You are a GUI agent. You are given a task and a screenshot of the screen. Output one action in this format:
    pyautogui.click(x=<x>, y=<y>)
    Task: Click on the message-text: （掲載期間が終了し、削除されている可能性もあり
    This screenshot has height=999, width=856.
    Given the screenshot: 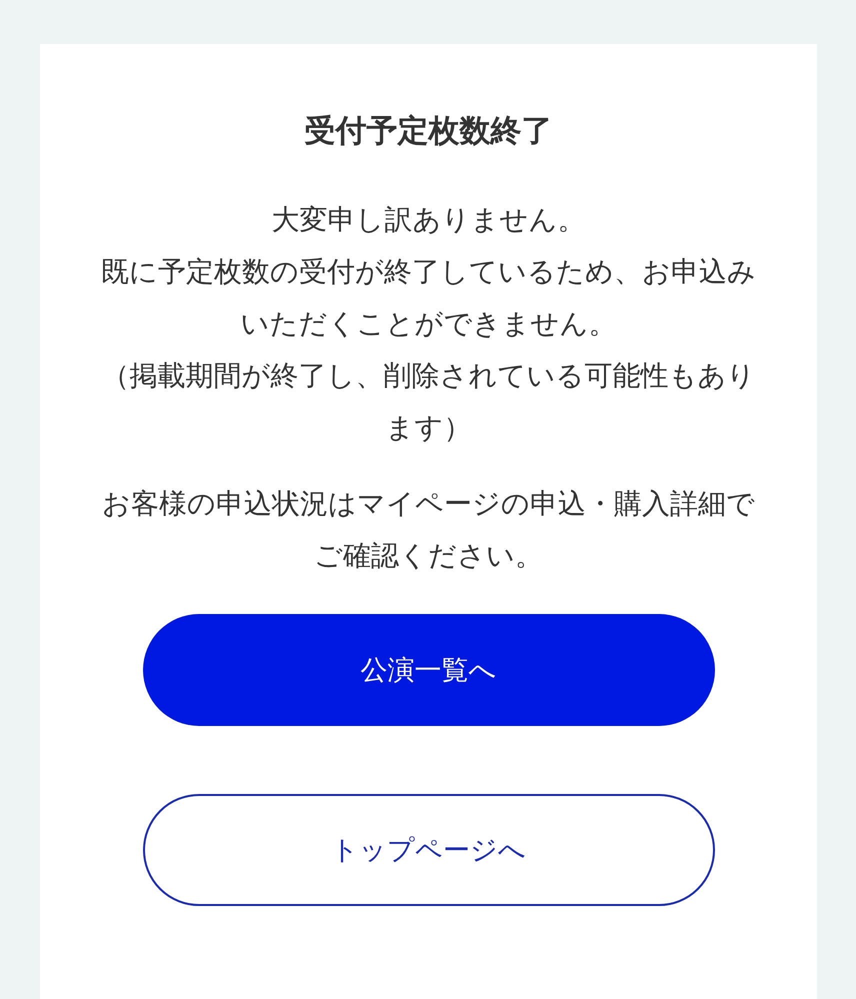 What is the action you would take?
    pyautogui.click(x=428, y=376)
    